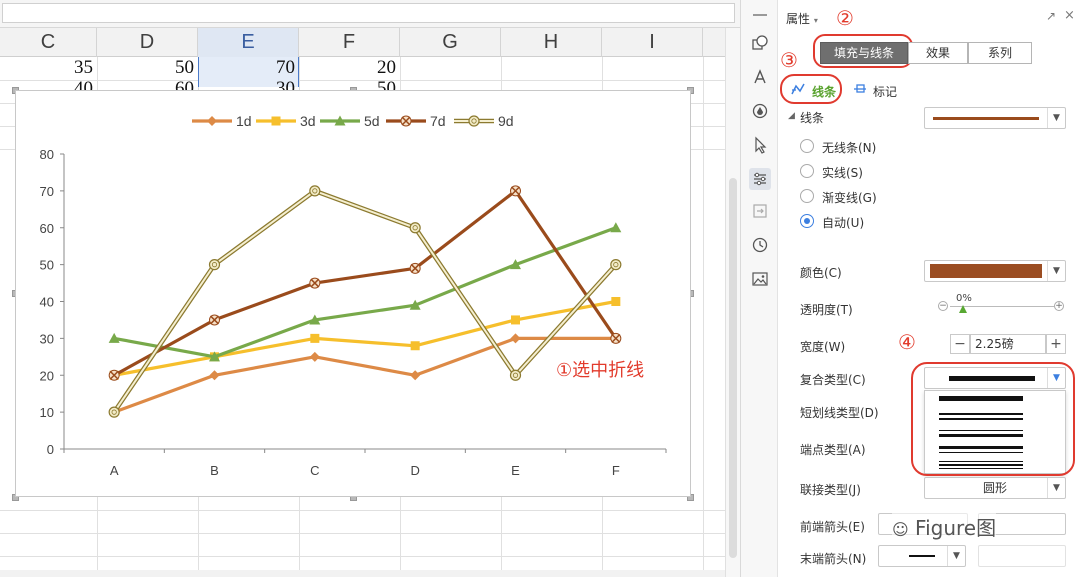  What do you see at coordinates (832, 527) in the screenshot?
I see `begin-arrow-label: 前端箭头(E)` at bounding box center [832, 527].